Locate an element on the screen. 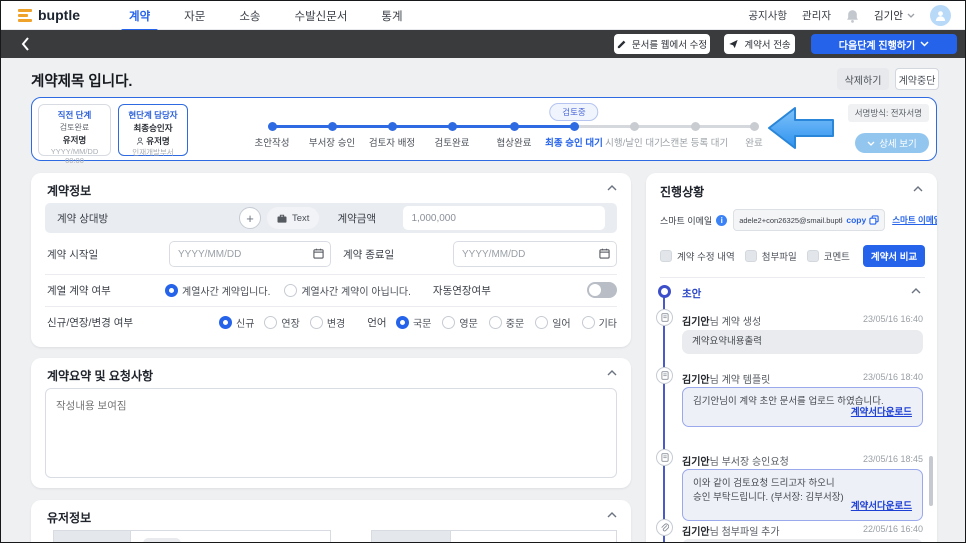 This screenshot has height=543, width=966. notice-link: 공지사항 is located at coordinates (767, 15).